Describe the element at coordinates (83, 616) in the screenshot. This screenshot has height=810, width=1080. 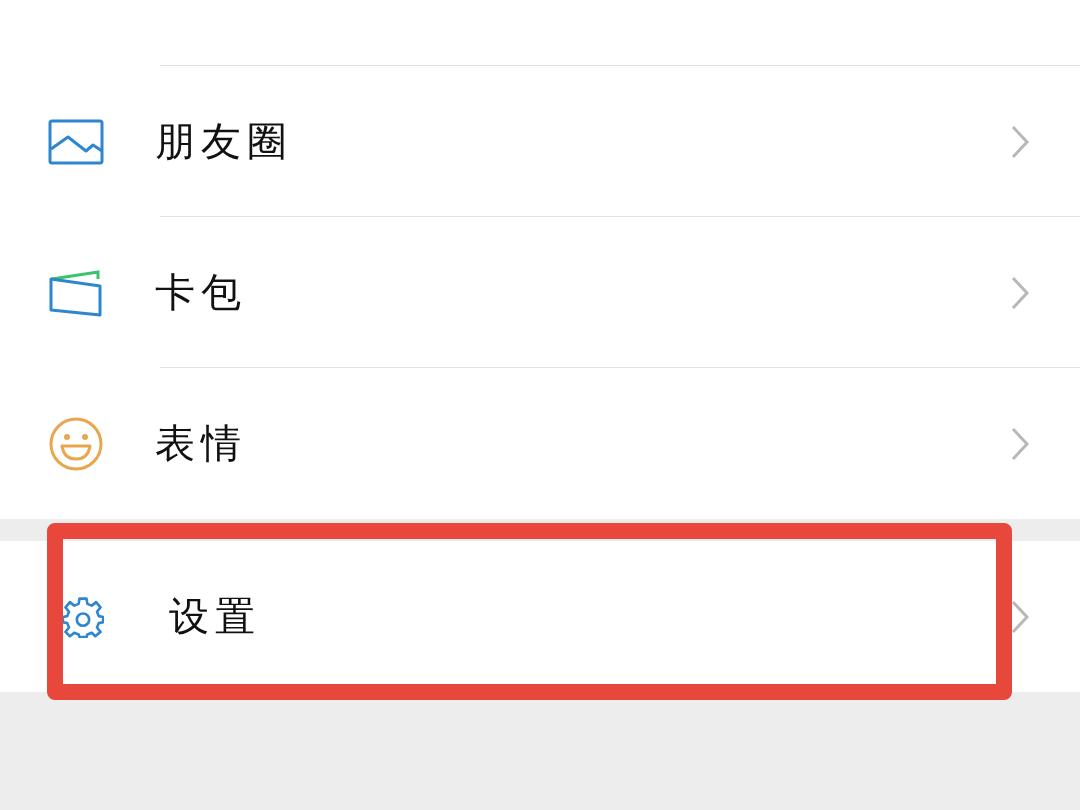
I see `settings-icon` at that location.